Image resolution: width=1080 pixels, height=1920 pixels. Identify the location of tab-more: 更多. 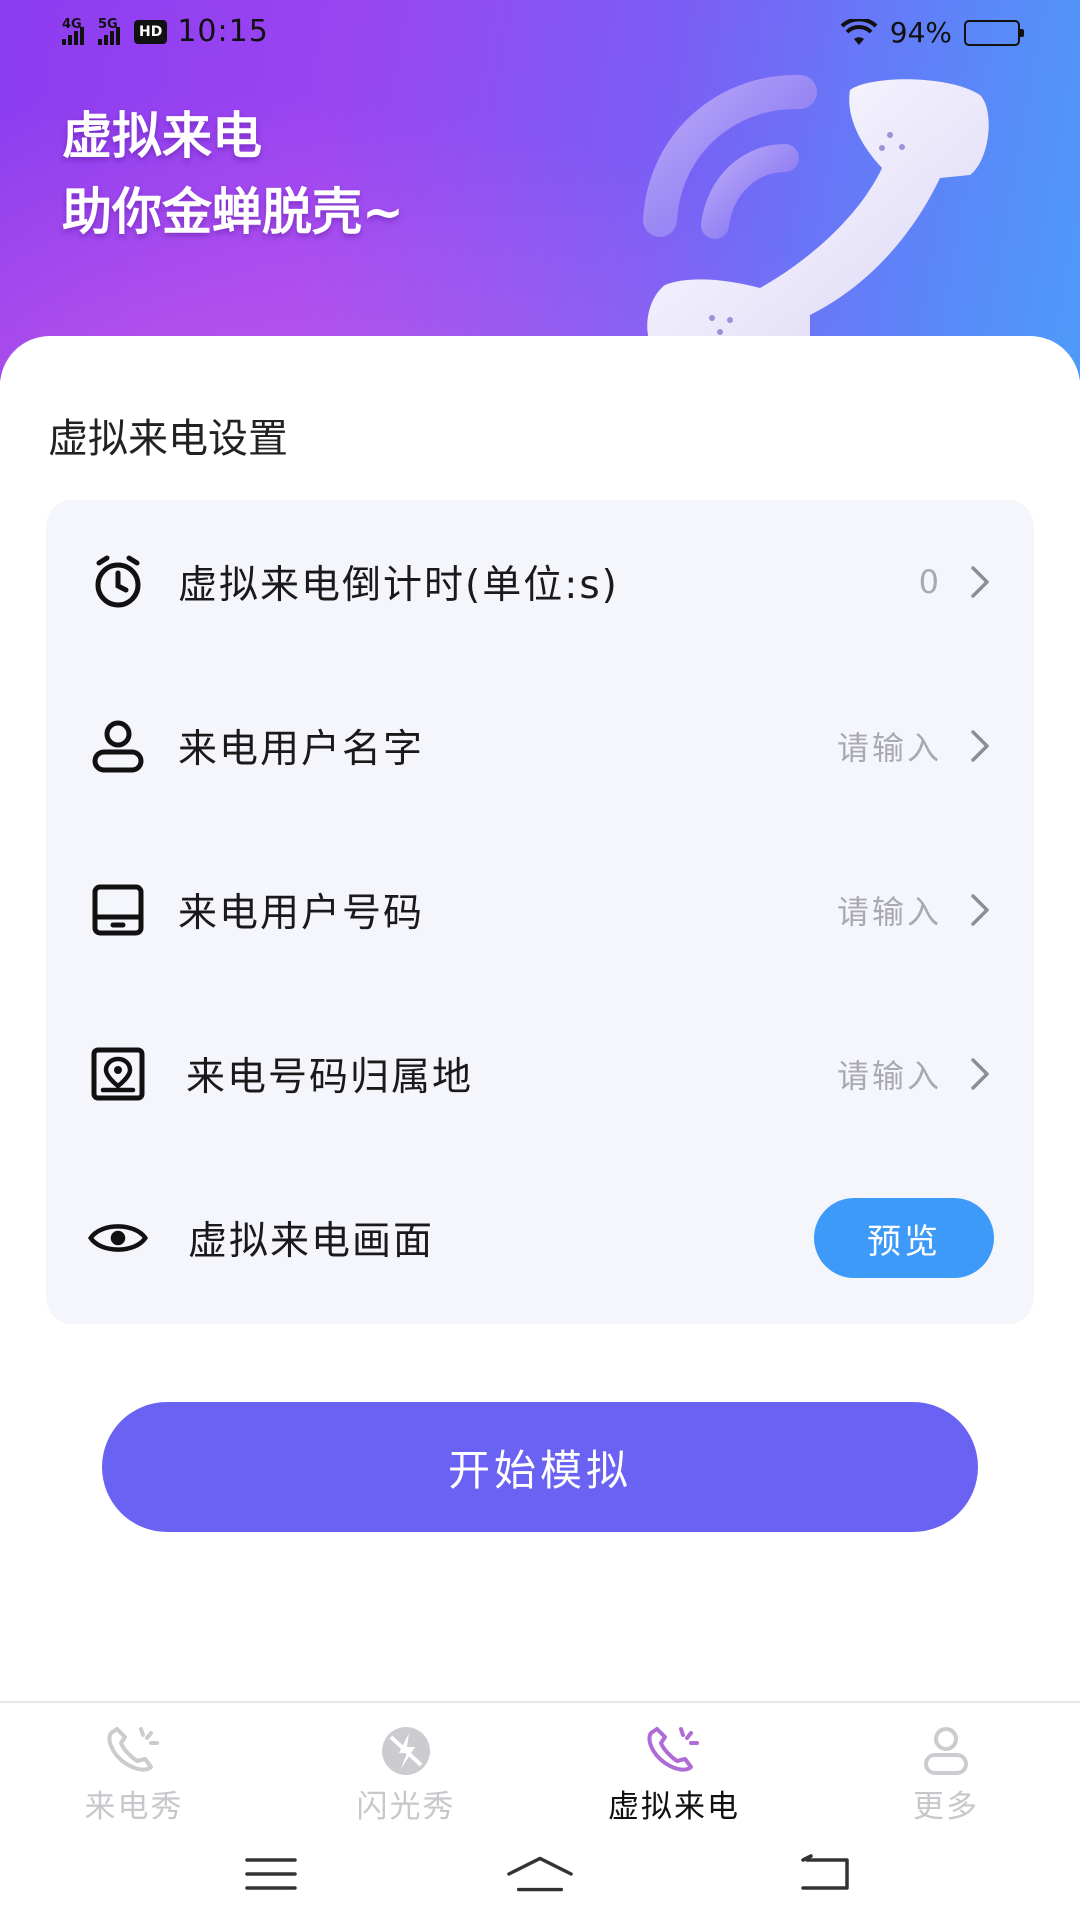
(946, 1774).